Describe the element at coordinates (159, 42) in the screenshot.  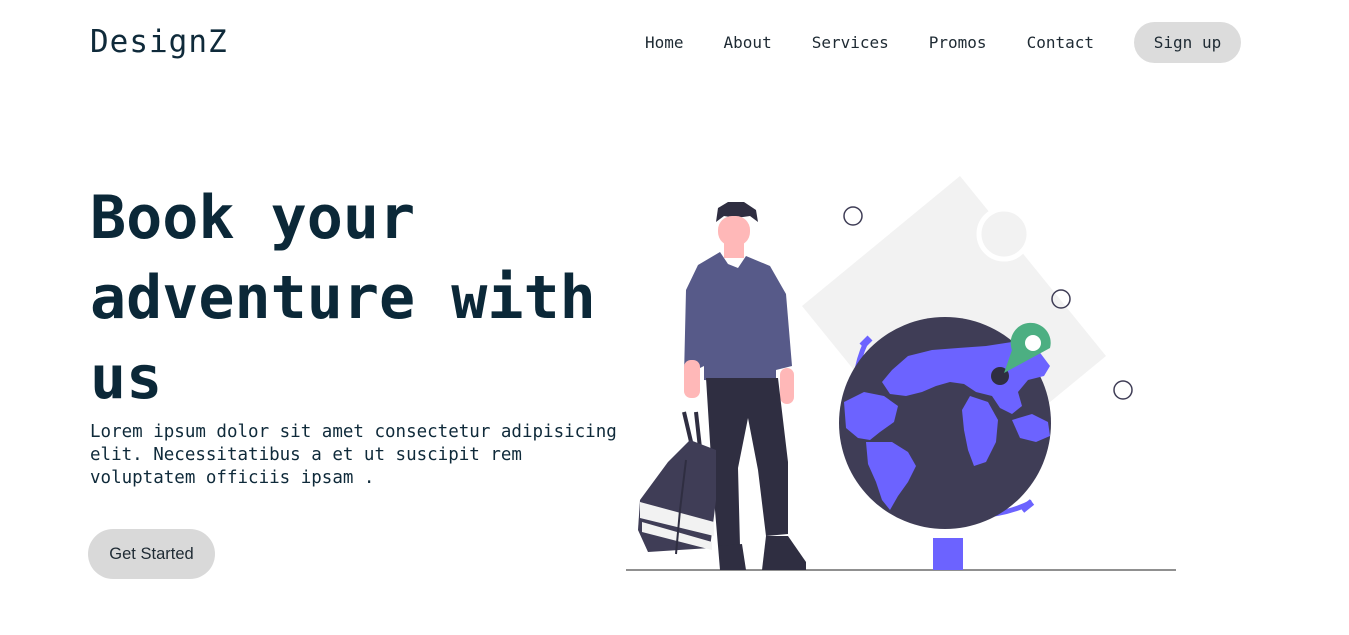
I see `brand-logo: DesignZ` at that location.